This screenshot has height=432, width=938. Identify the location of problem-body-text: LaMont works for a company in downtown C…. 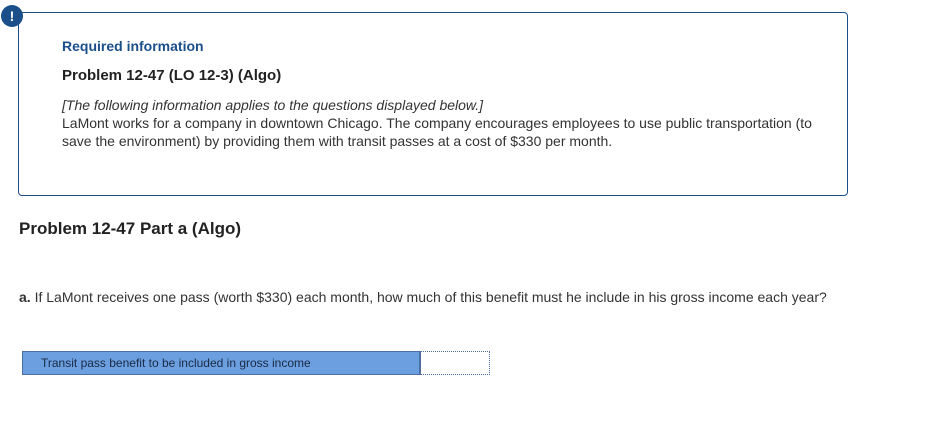
(437, 132).